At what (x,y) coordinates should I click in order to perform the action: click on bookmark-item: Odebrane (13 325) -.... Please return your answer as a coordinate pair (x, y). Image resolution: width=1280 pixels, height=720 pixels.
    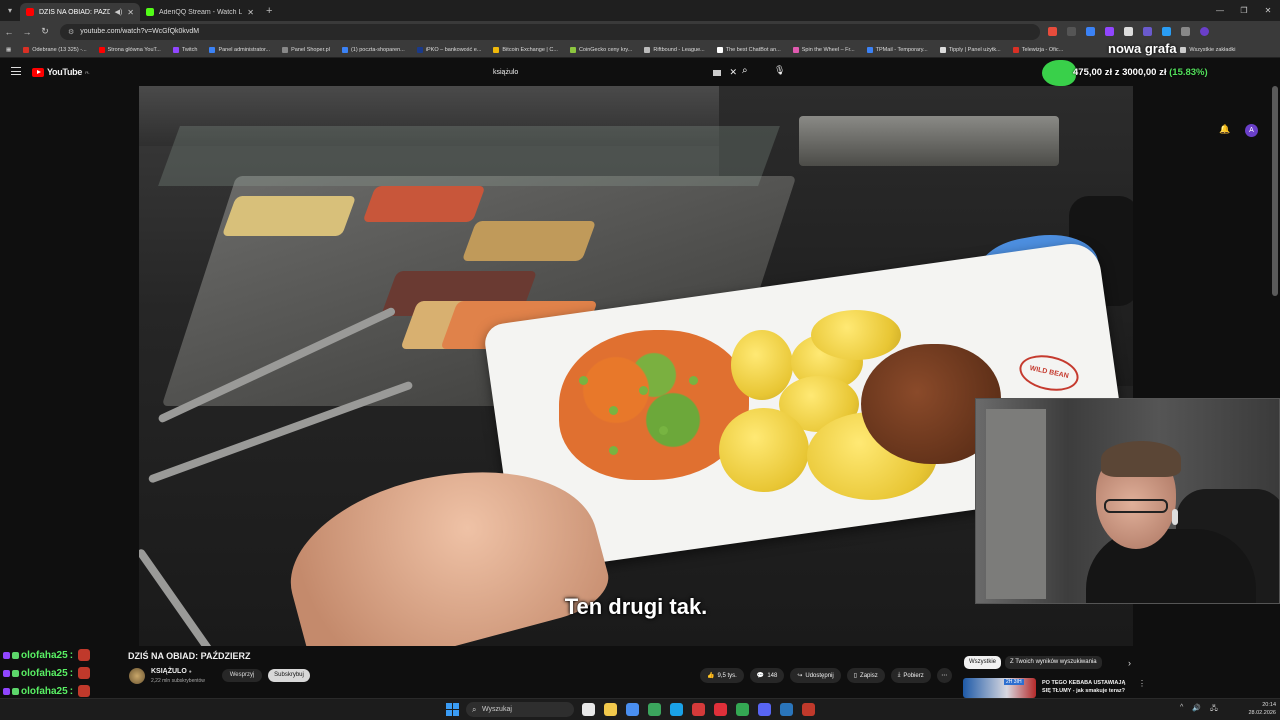
    Looking at the image, I should click on (54, 49).